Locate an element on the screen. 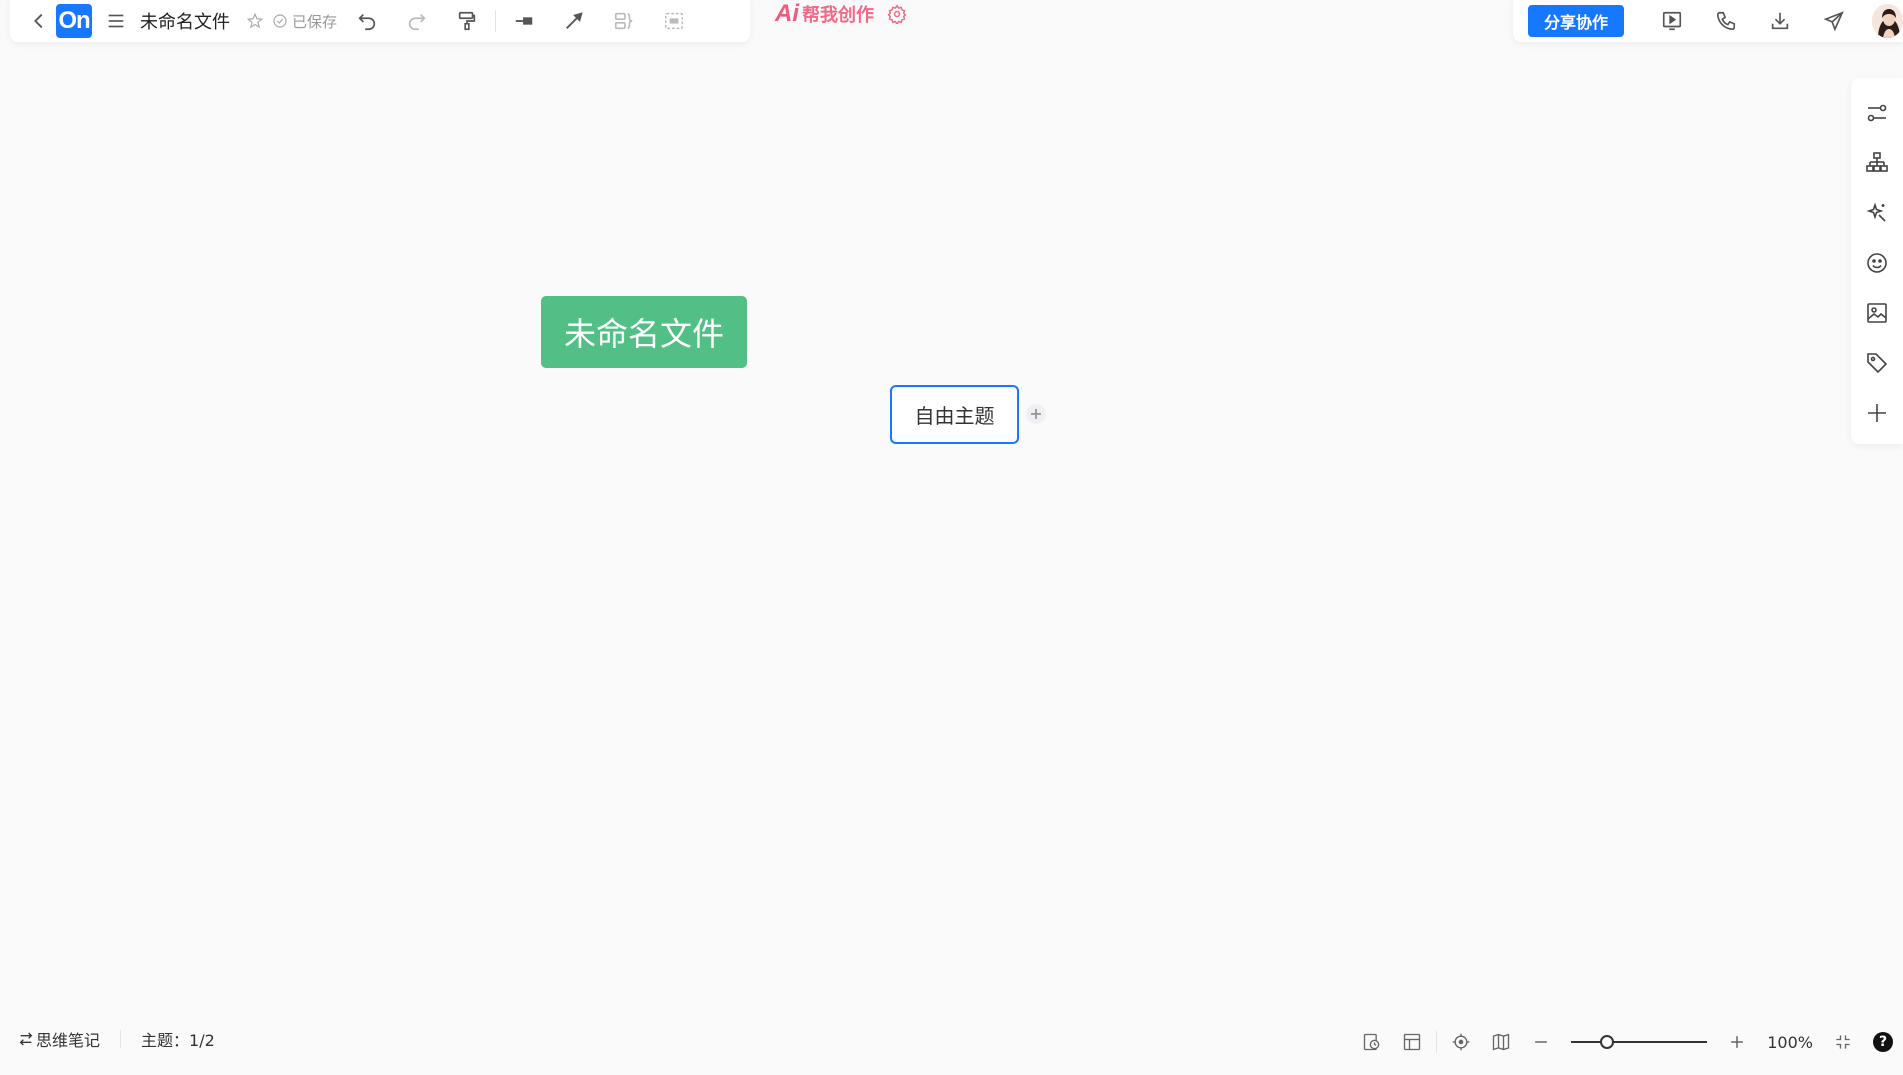 The width and height of the screenshot is (1903, 1075). check-circle-icon is located at coordinates (280, 21).